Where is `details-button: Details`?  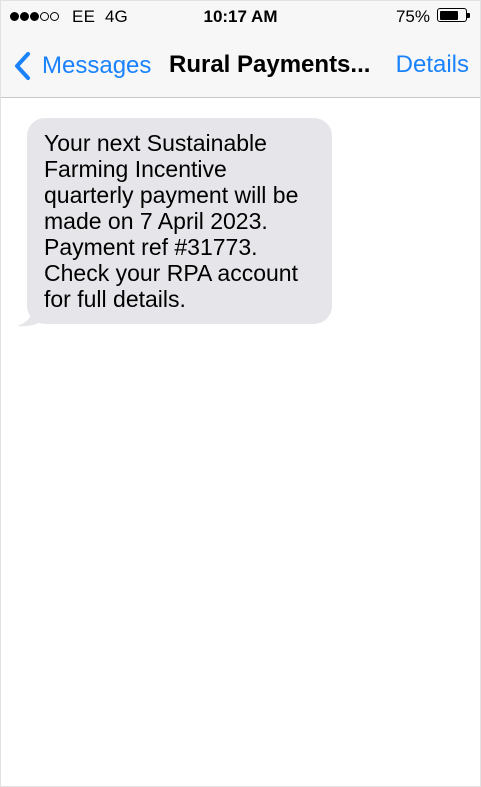 details-button: Details is located at coordinates (432, 65).